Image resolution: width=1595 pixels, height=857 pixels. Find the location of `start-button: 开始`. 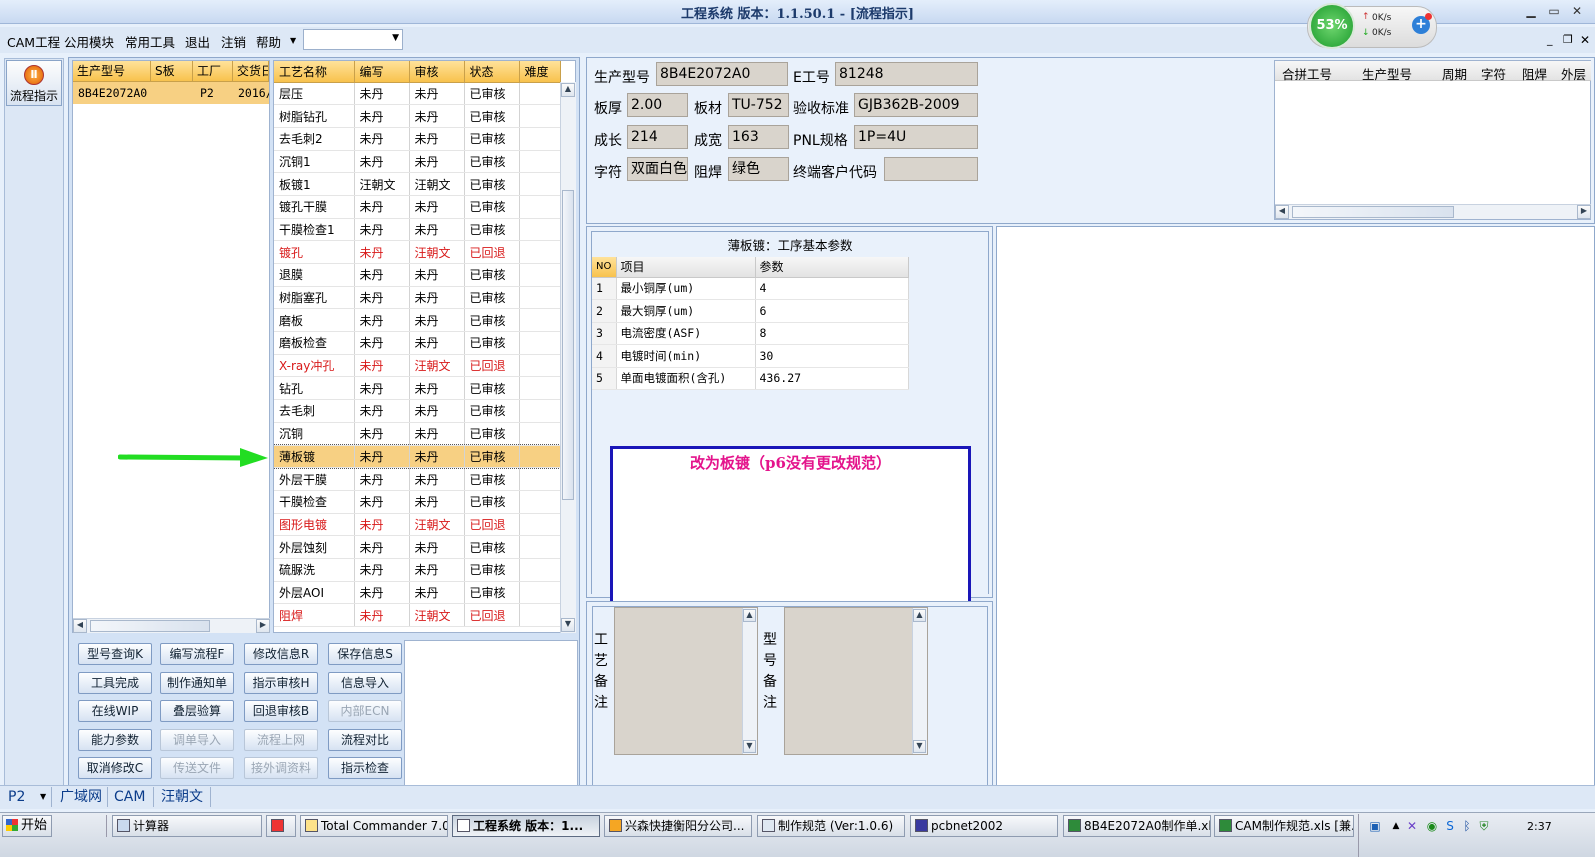

start-button: 开始 is located at coordinates (27, 826).